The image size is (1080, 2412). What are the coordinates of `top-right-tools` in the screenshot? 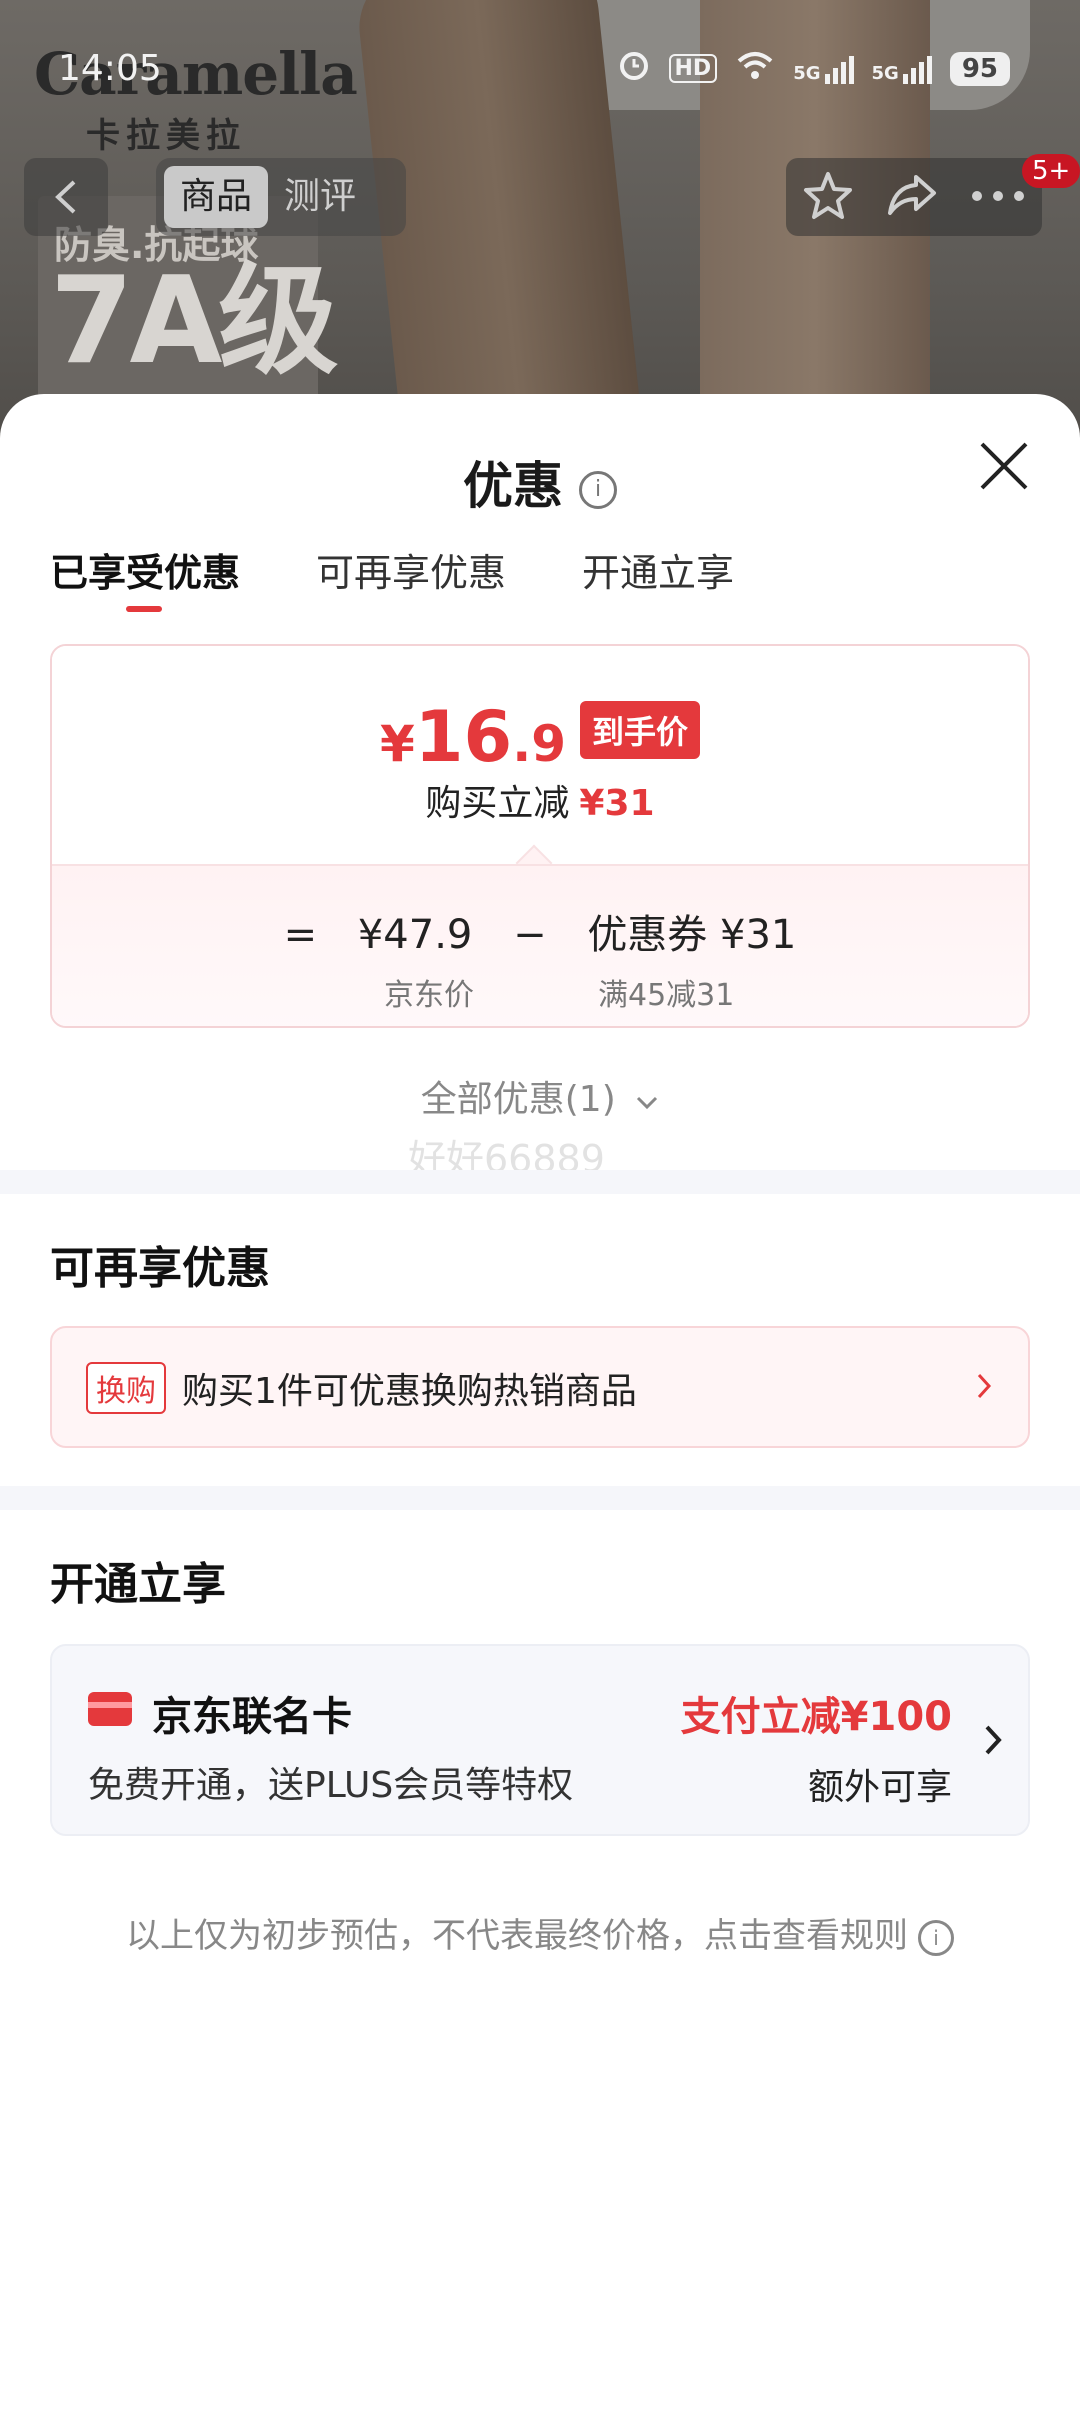 It's located at (914, 197).